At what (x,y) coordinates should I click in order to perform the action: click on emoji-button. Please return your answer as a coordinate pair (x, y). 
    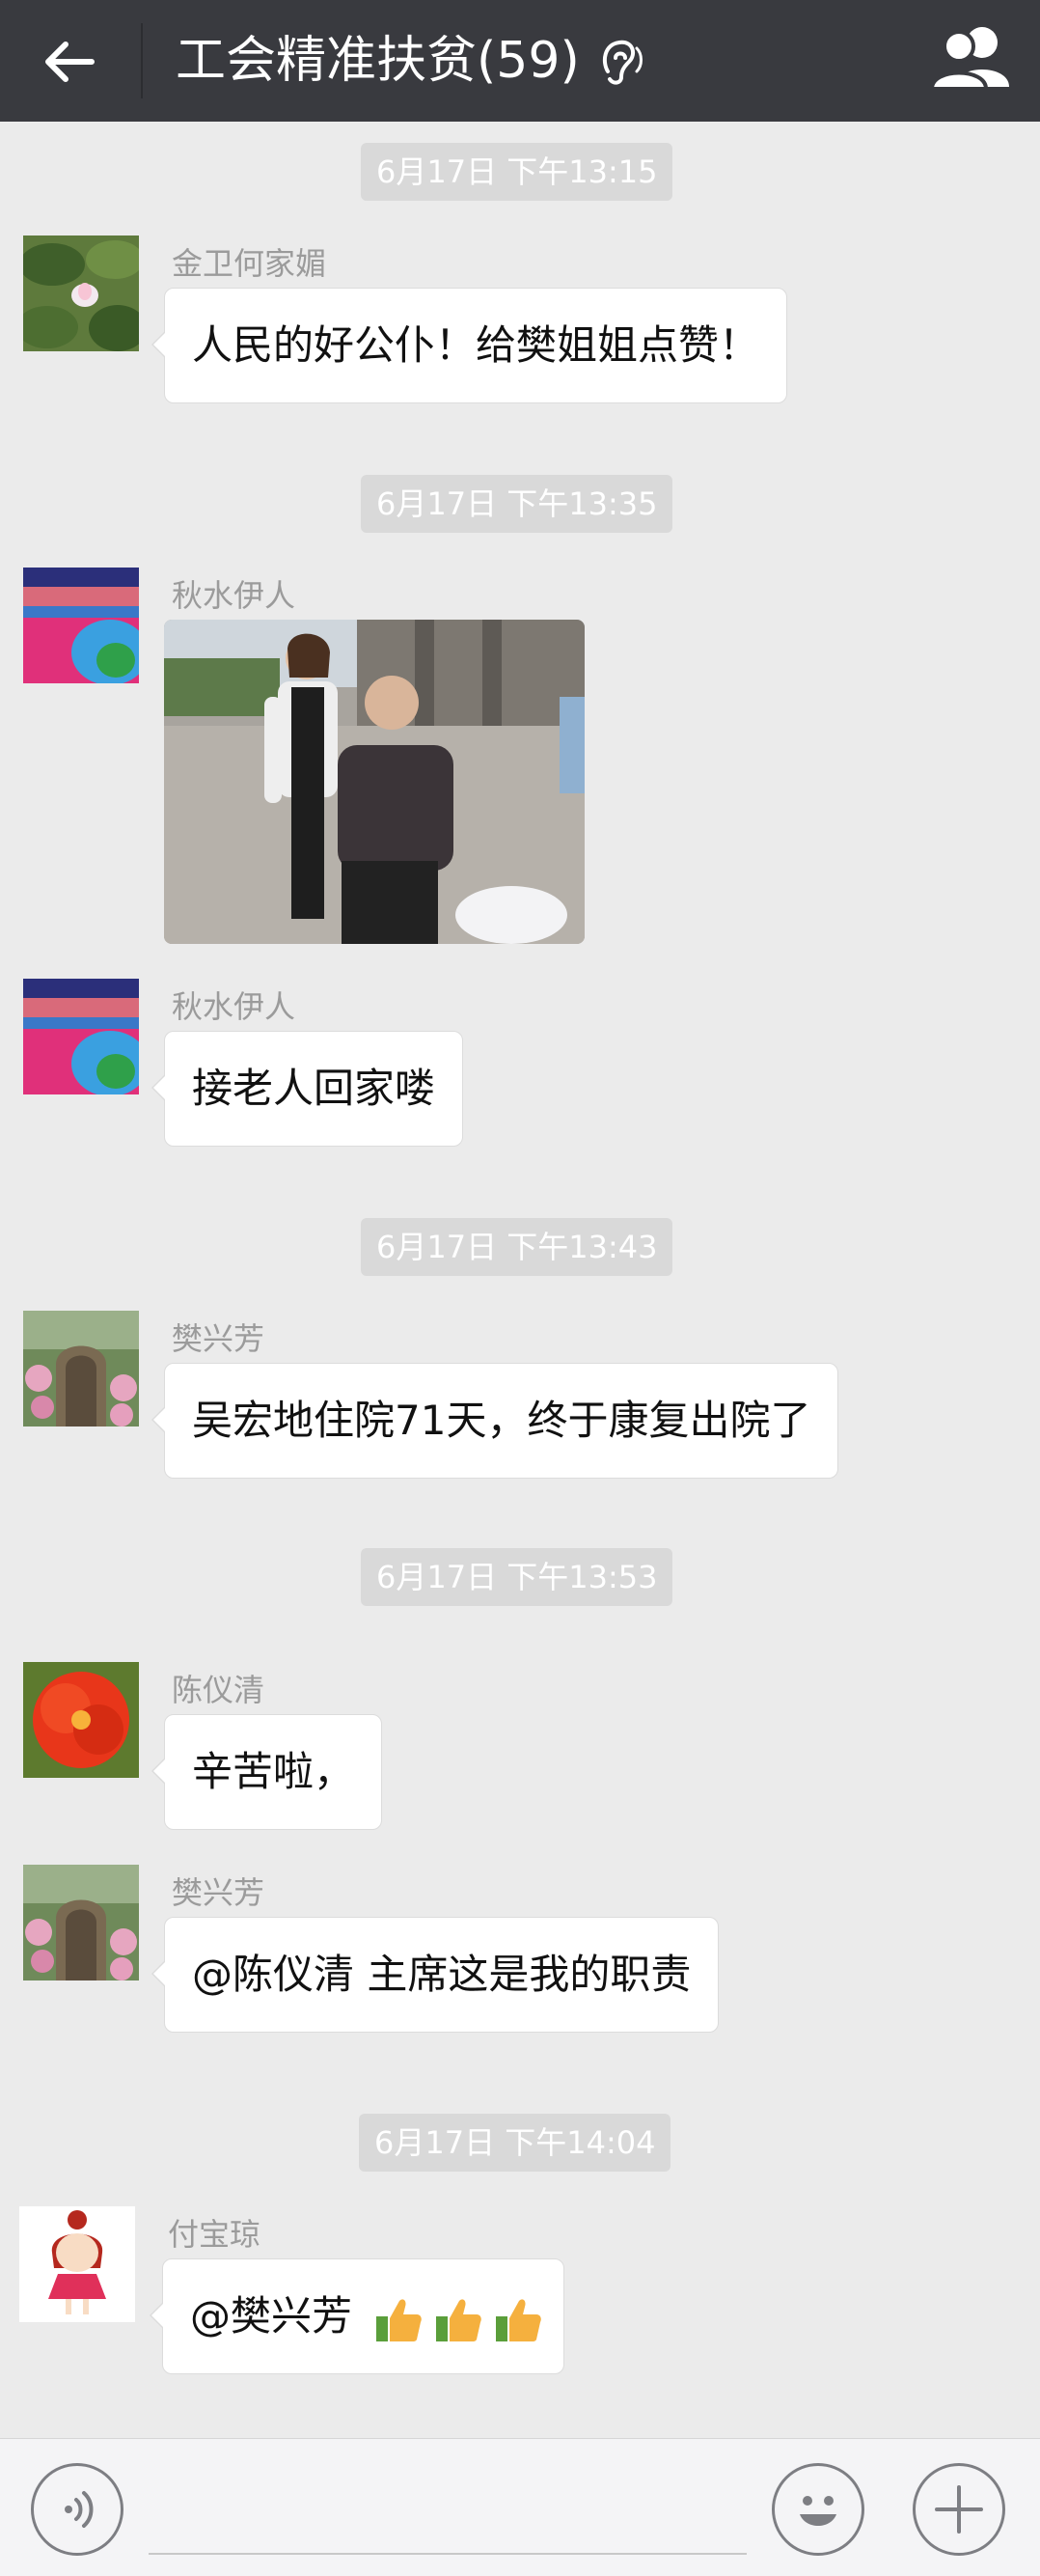
    Looking at the image, I should click on (818, 2509).